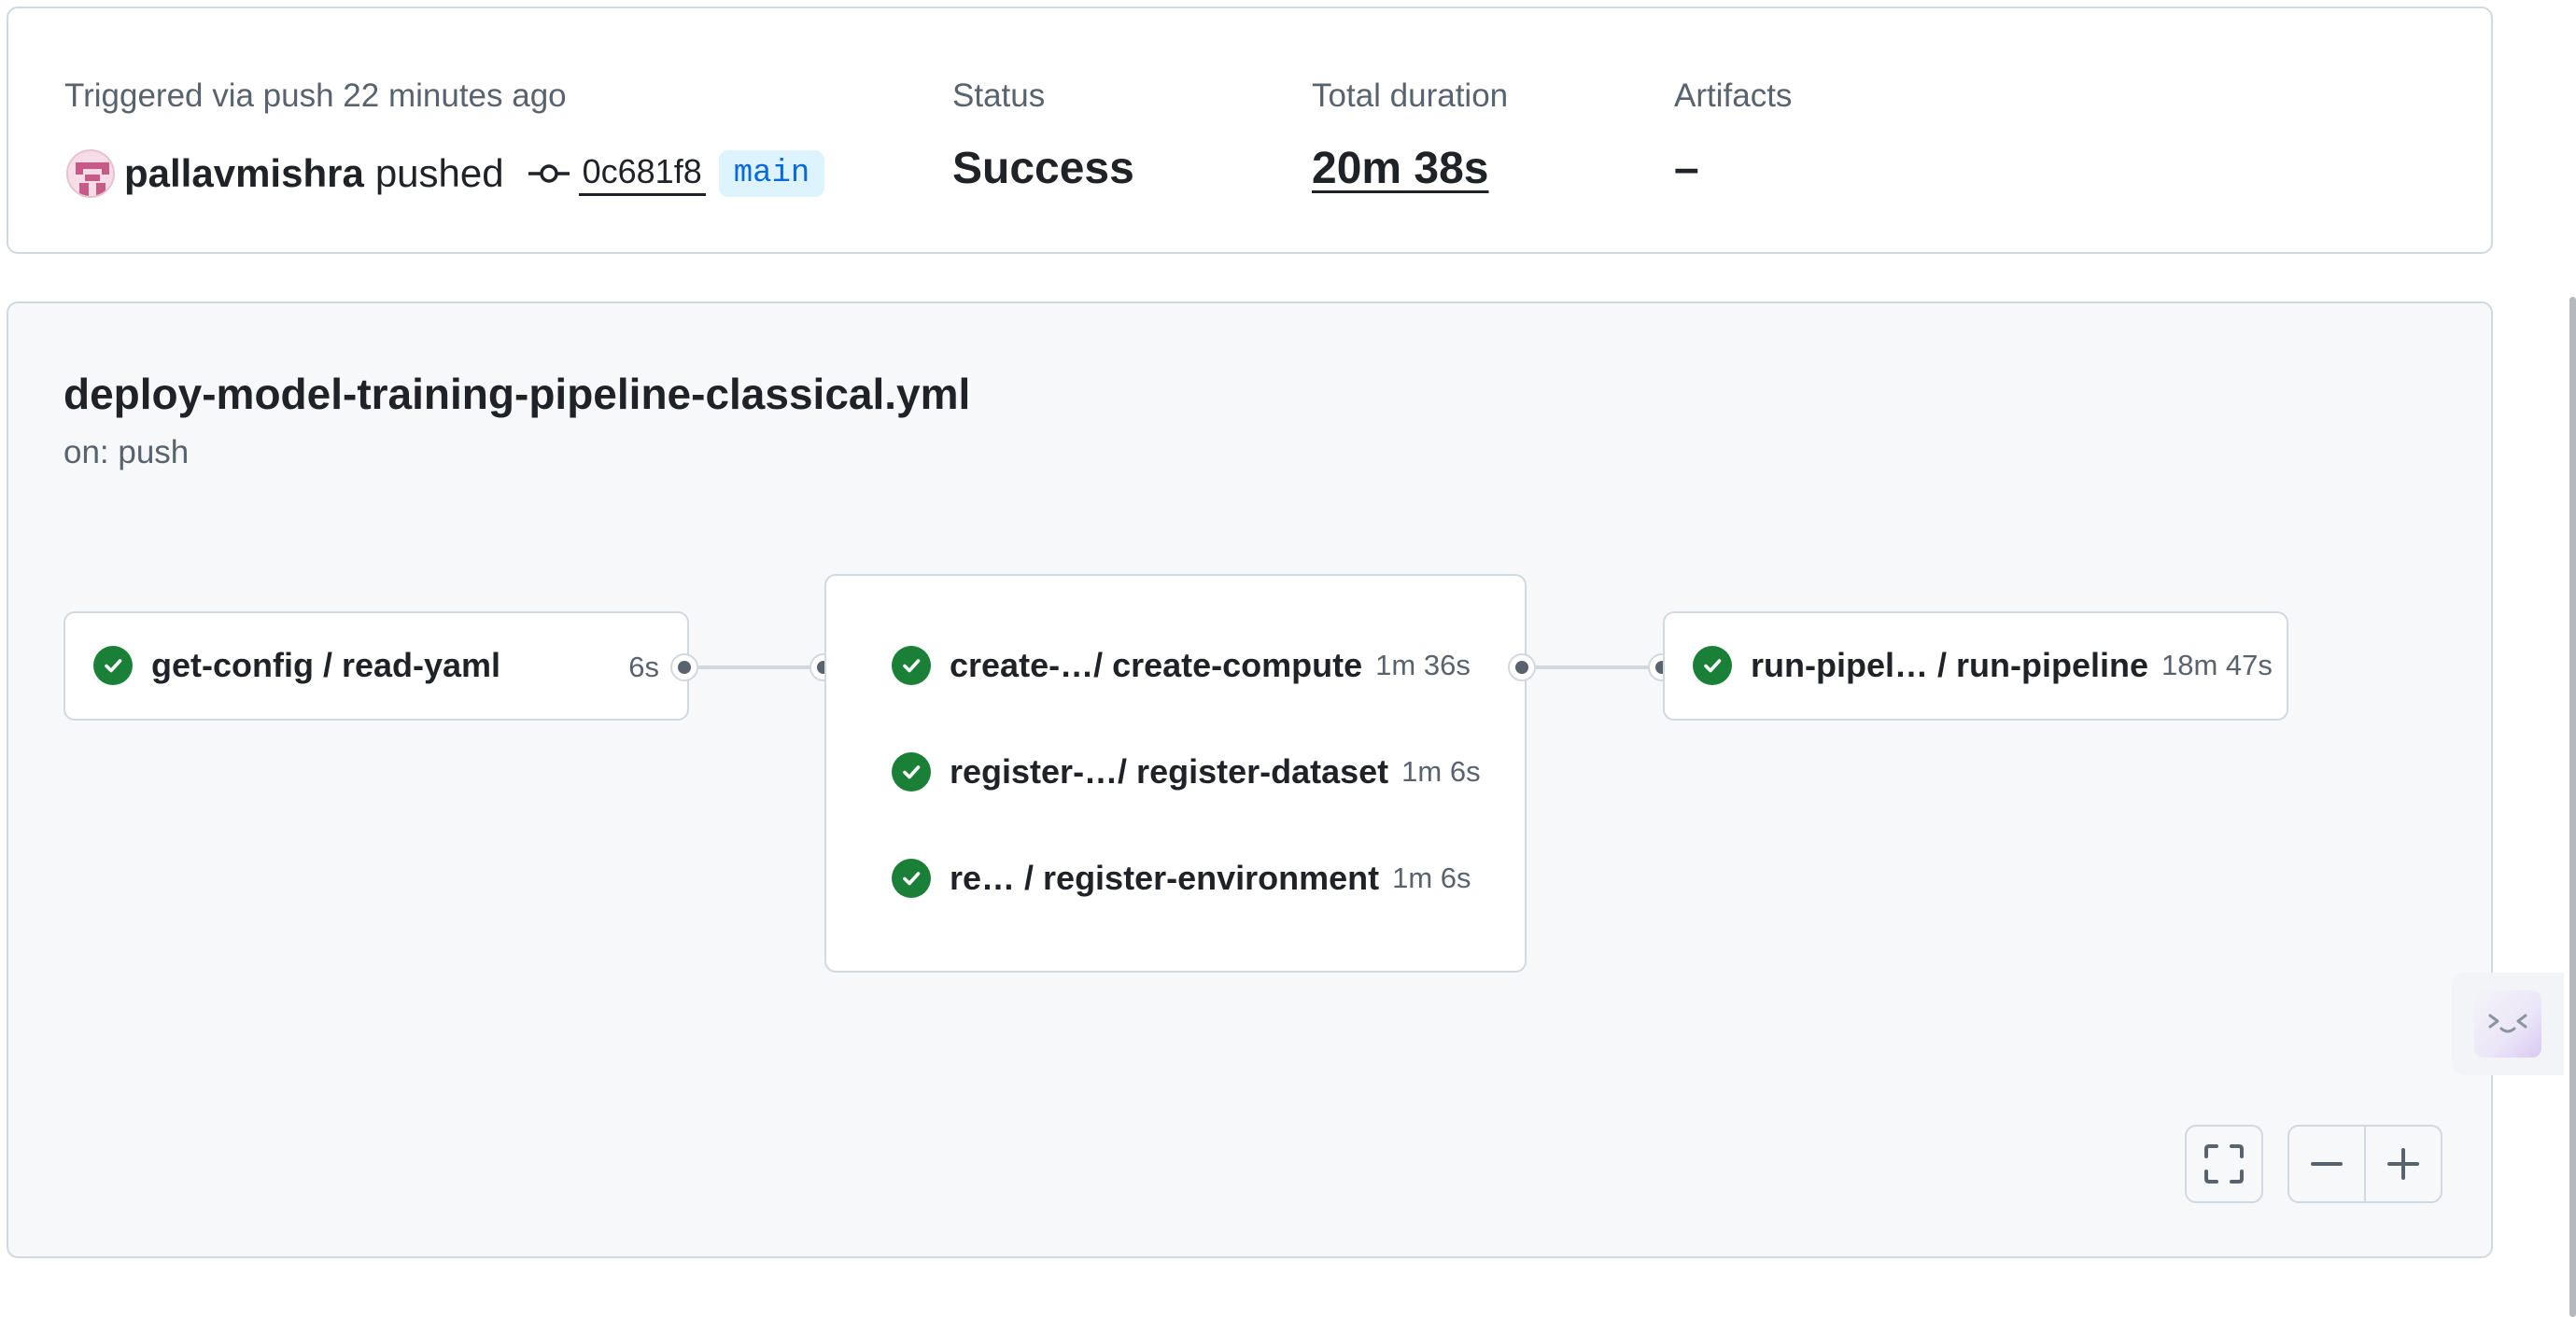  I want to click on job-name: create-…/ create-compute, so click(1156, 665).